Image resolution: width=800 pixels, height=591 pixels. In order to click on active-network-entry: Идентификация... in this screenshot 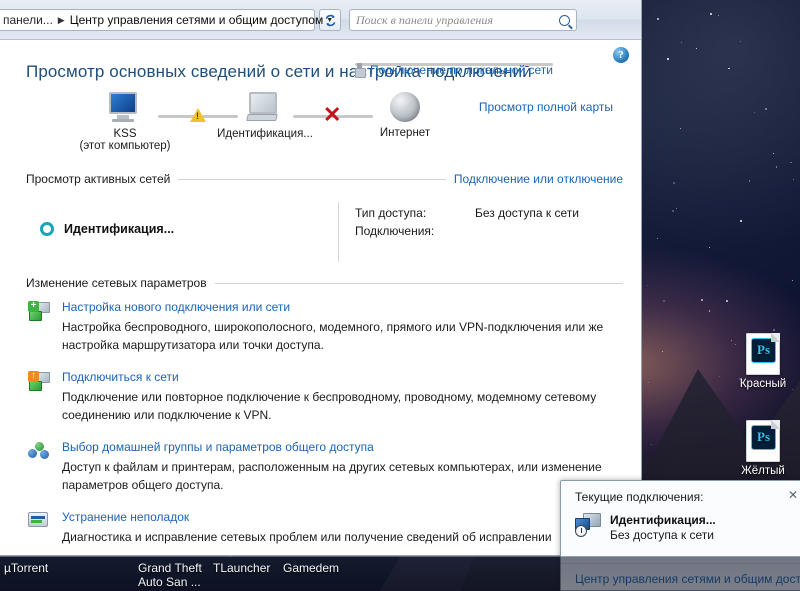, I will do `click(183, 232)`.